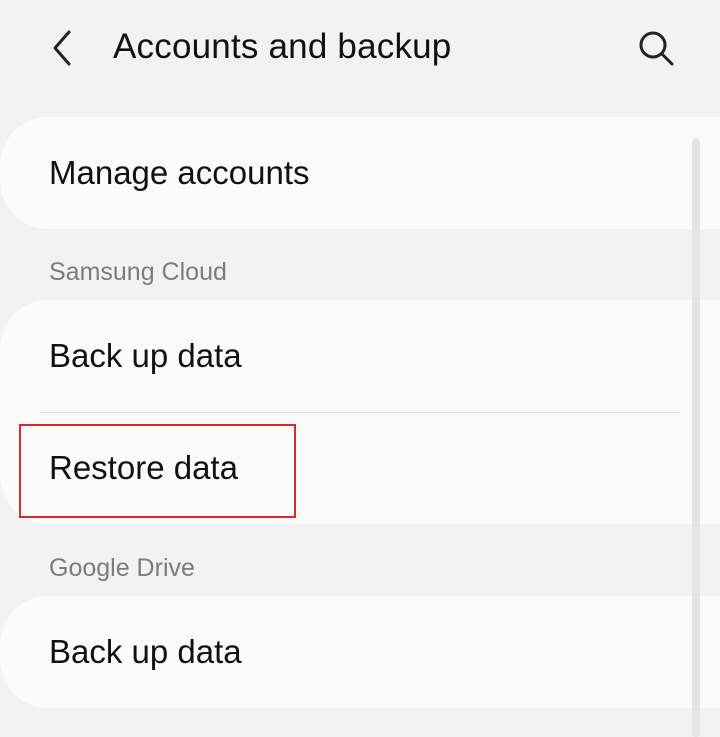 This screenshot has width=720, height=737. I want to click on section-header-samsung-cloud: Samsung Cloud, so click(138, 272).